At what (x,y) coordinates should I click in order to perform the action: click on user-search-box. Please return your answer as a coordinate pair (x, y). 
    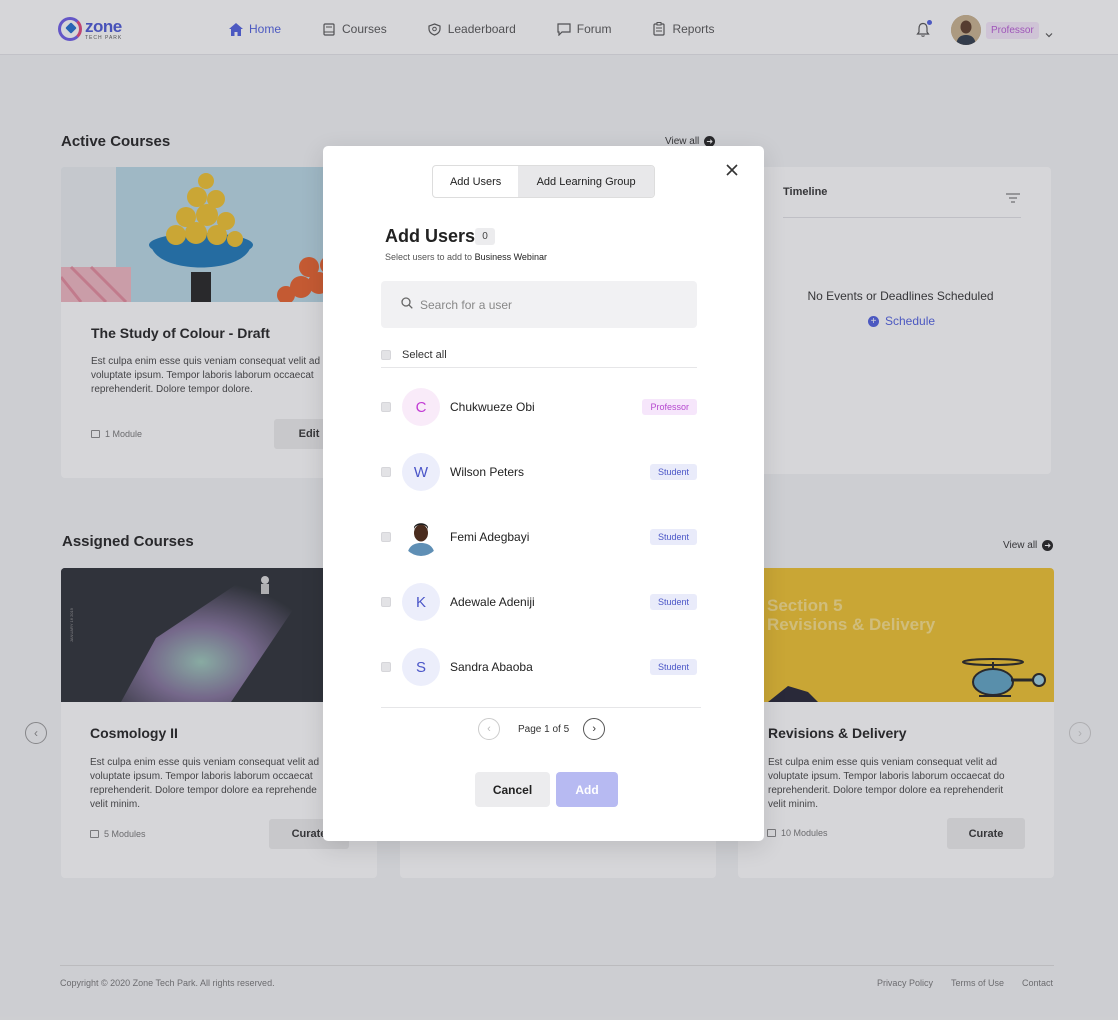
    Looking at the image, I should click on (539, 304).